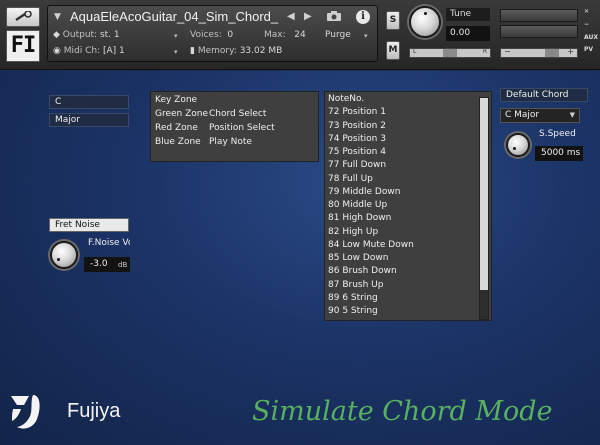 Image resolution: width=600 pixels, height=445 pixels. Describe the element at coordinates (393, 50) in the screenshot. I see `mute-button: M` at that location.